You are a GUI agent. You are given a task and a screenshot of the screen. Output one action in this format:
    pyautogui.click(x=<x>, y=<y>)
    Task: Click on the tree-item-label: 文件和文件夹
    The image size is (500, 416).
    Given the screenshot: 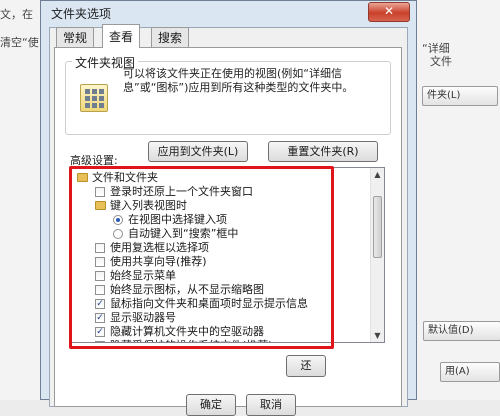 What is the action you would take?
    pyautogui.click(x=125, y=177)
    